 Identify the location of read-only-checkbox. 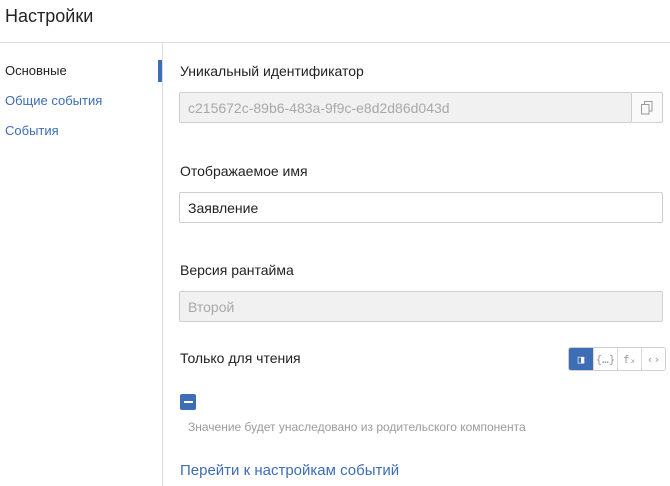
(188, 402).